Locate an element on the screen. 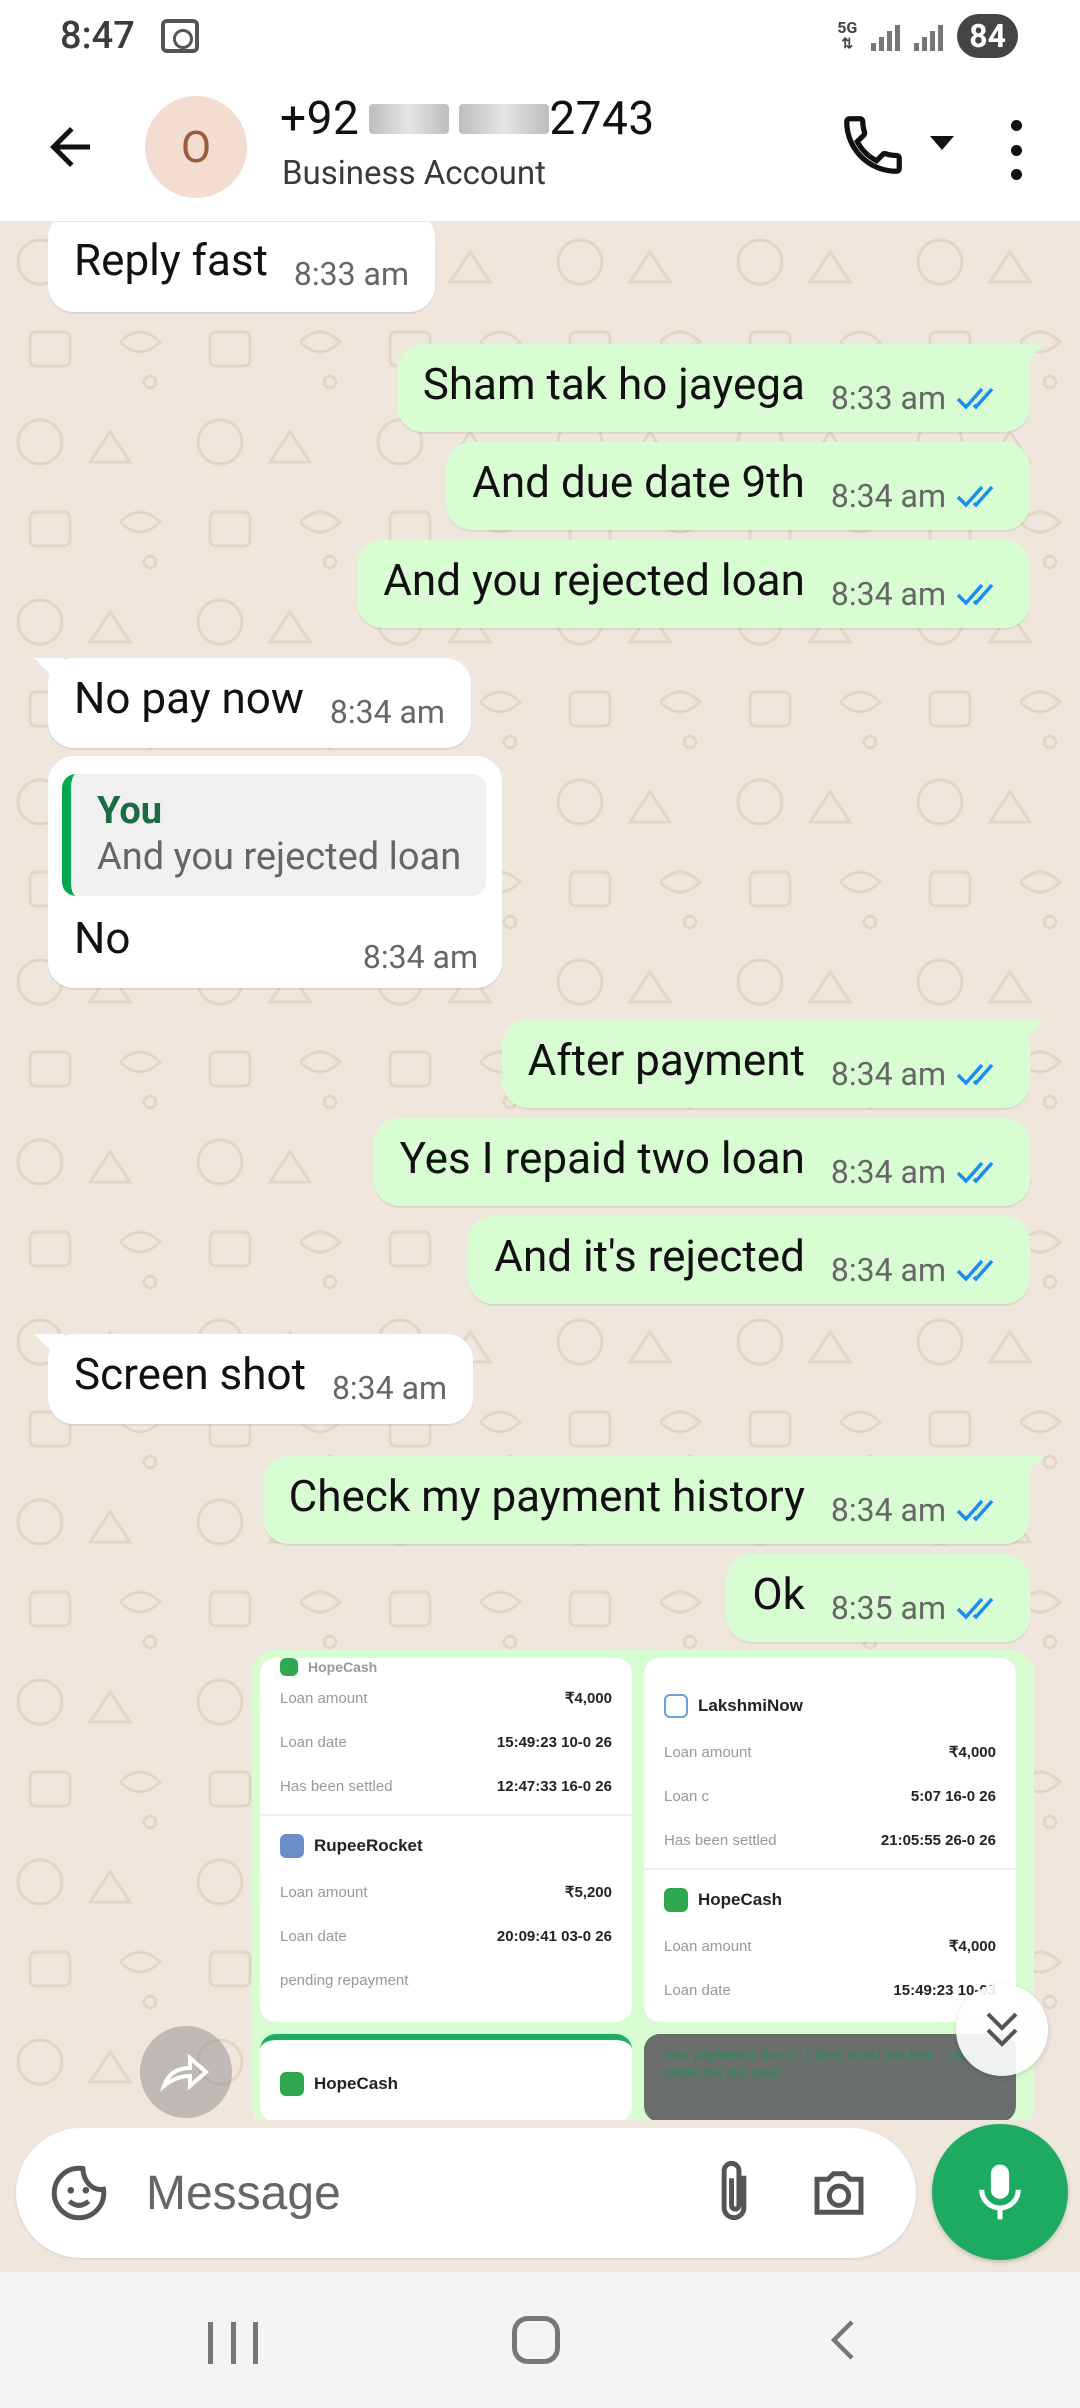  message-text: Sham tak ho jayega is located at coordinates (613, 384).